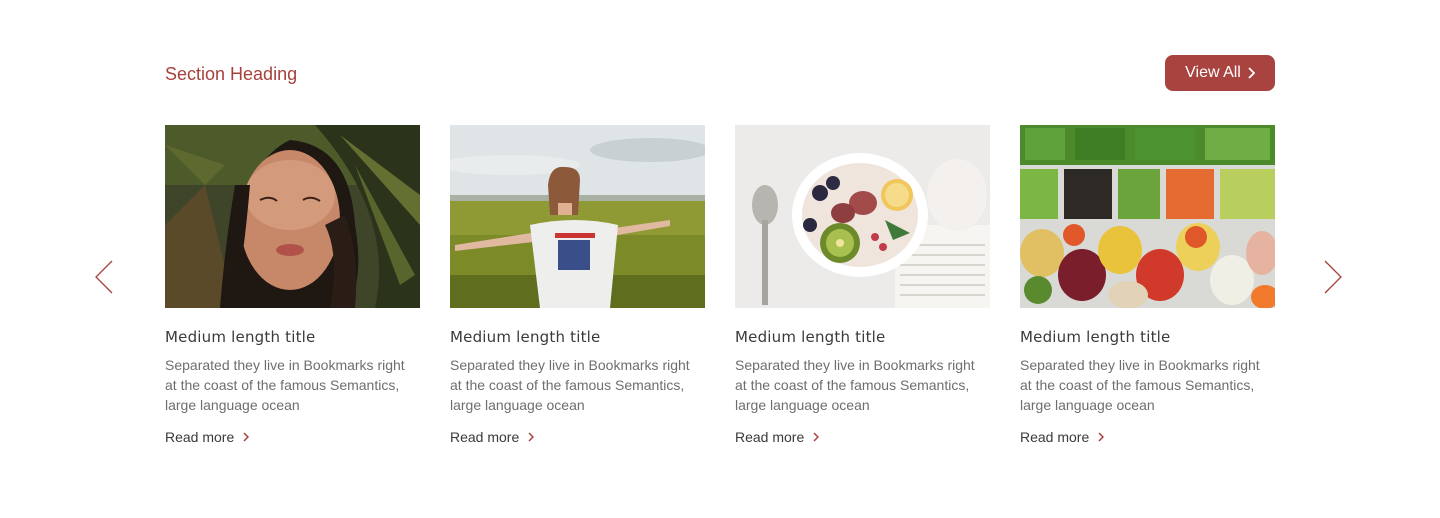  Describe the element at coordinates (231, 74) in the screenshot. I see `section-heading: Section Heading` at that location.